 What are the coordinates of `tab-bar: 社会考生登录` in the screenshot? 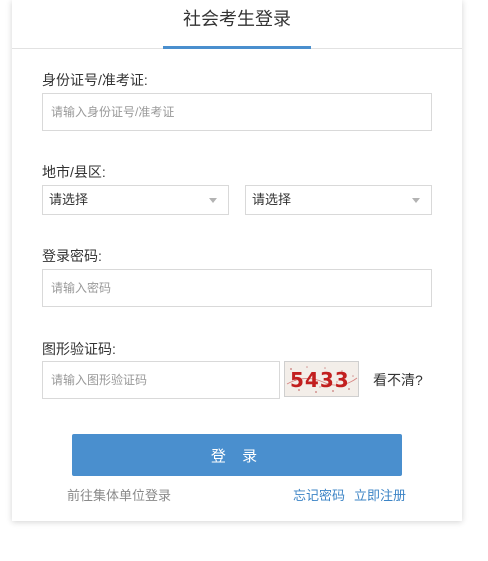 It's located at (237, 24).